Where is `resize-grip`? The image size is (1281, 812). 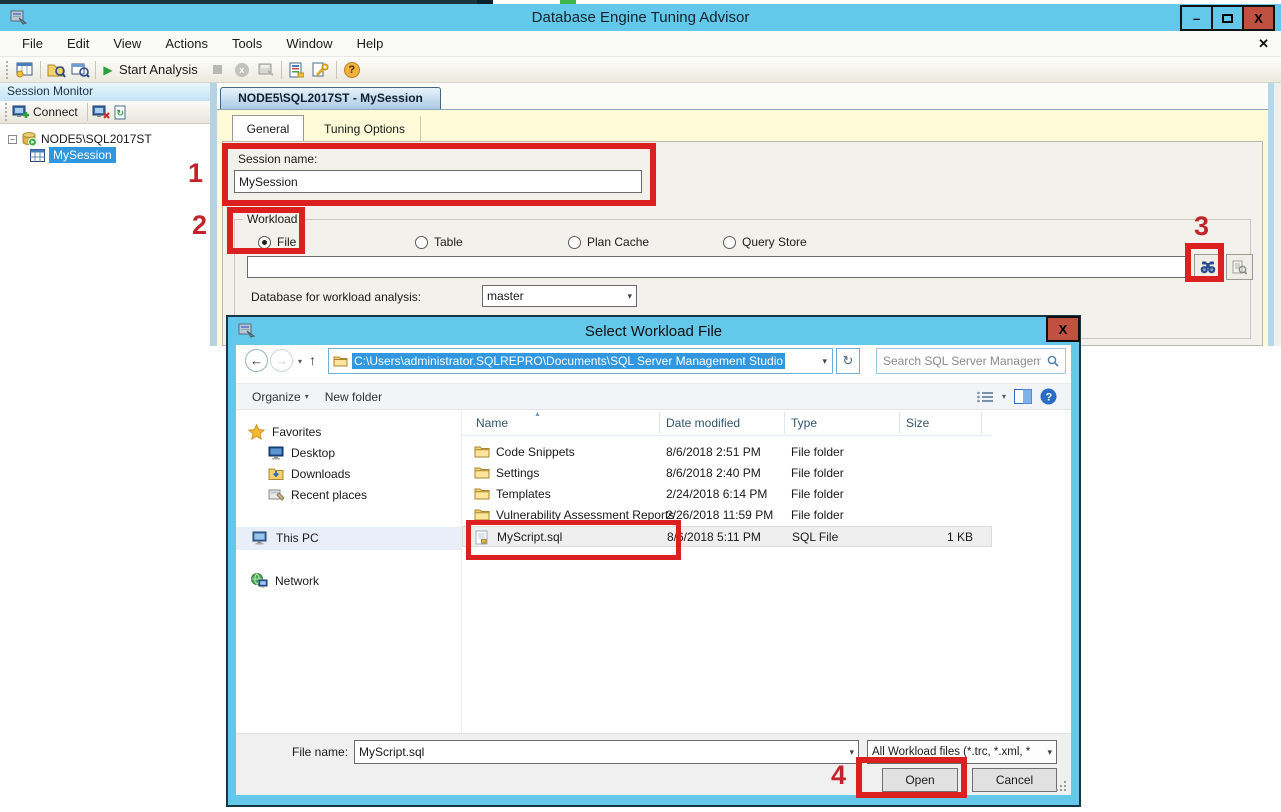
resize-grip is located at coordinates (1061, 786).